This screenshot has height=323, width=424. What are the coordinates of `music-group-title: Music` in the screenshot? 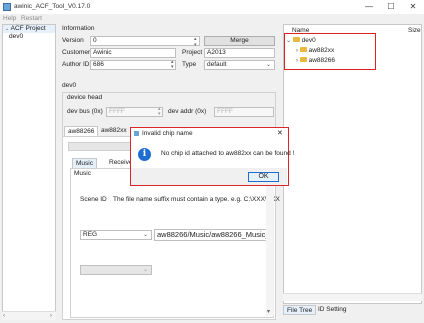 It's located at (82, 173).